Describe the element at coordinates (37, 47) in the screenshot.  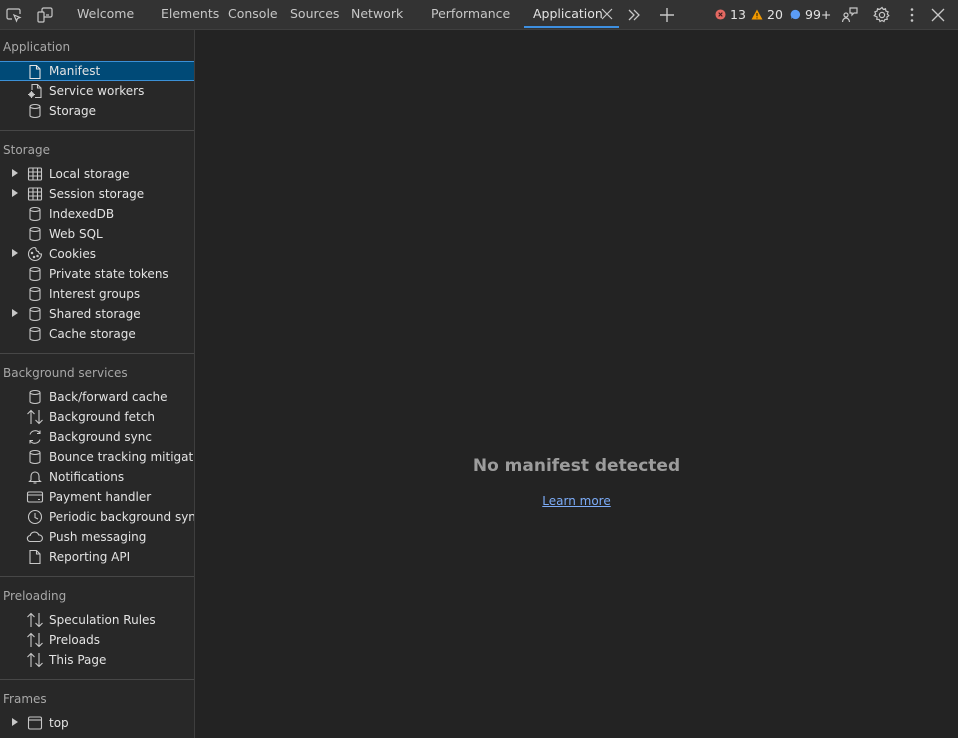
I see `section-title-application: Application` at that location.